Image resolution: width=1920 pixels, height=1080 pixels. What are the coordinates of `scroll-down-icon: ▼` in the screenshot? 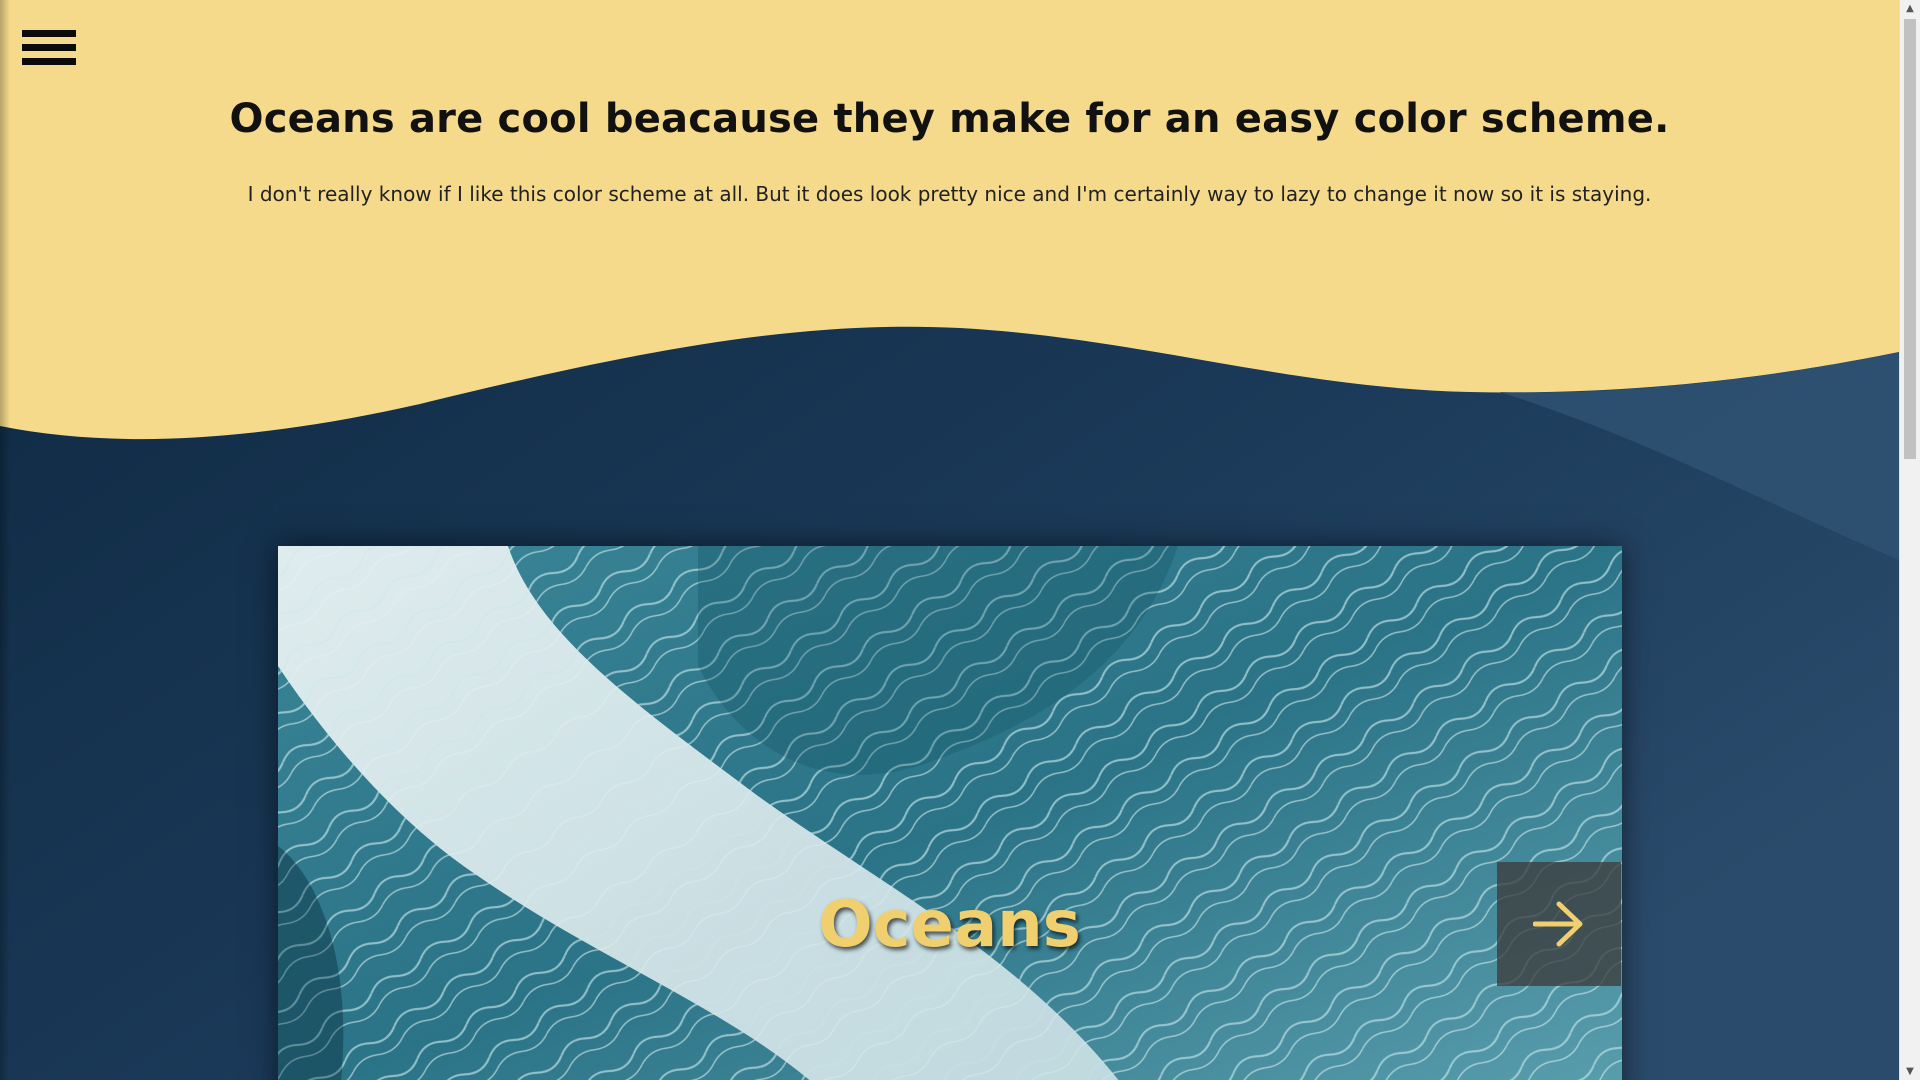 It's located at (1910, 1071).